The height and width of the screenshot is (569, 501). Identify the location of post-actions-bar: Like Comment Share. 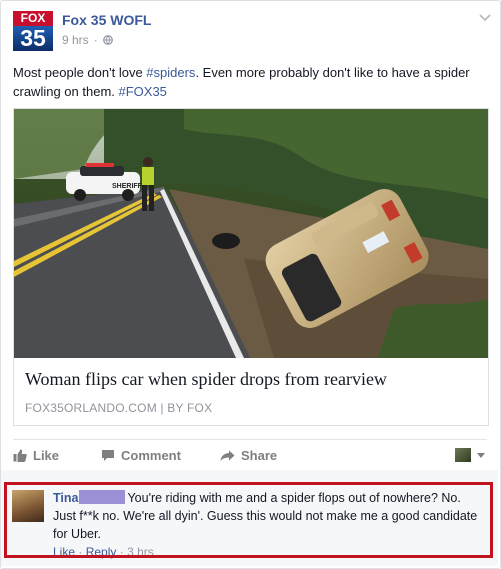
(250, 454).